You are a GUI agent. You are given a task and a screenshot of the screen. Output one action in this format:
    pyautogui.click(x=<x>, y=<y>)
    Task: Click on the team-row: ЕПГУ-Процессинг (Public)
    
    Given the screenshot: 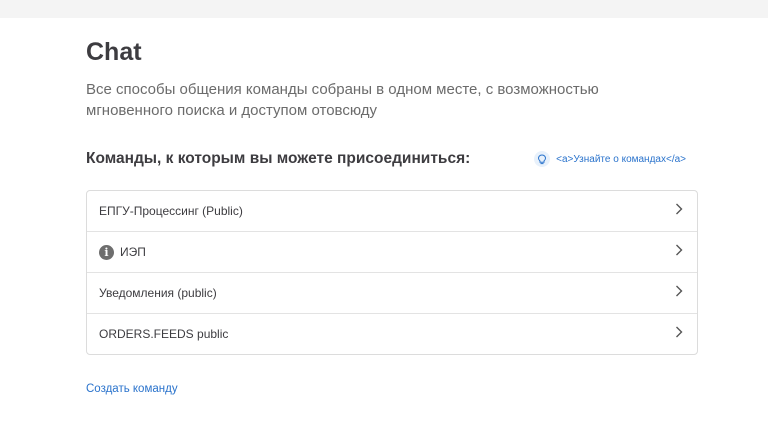 What is the action you would take?
    pyautogui.click(x=392, y=211)
    